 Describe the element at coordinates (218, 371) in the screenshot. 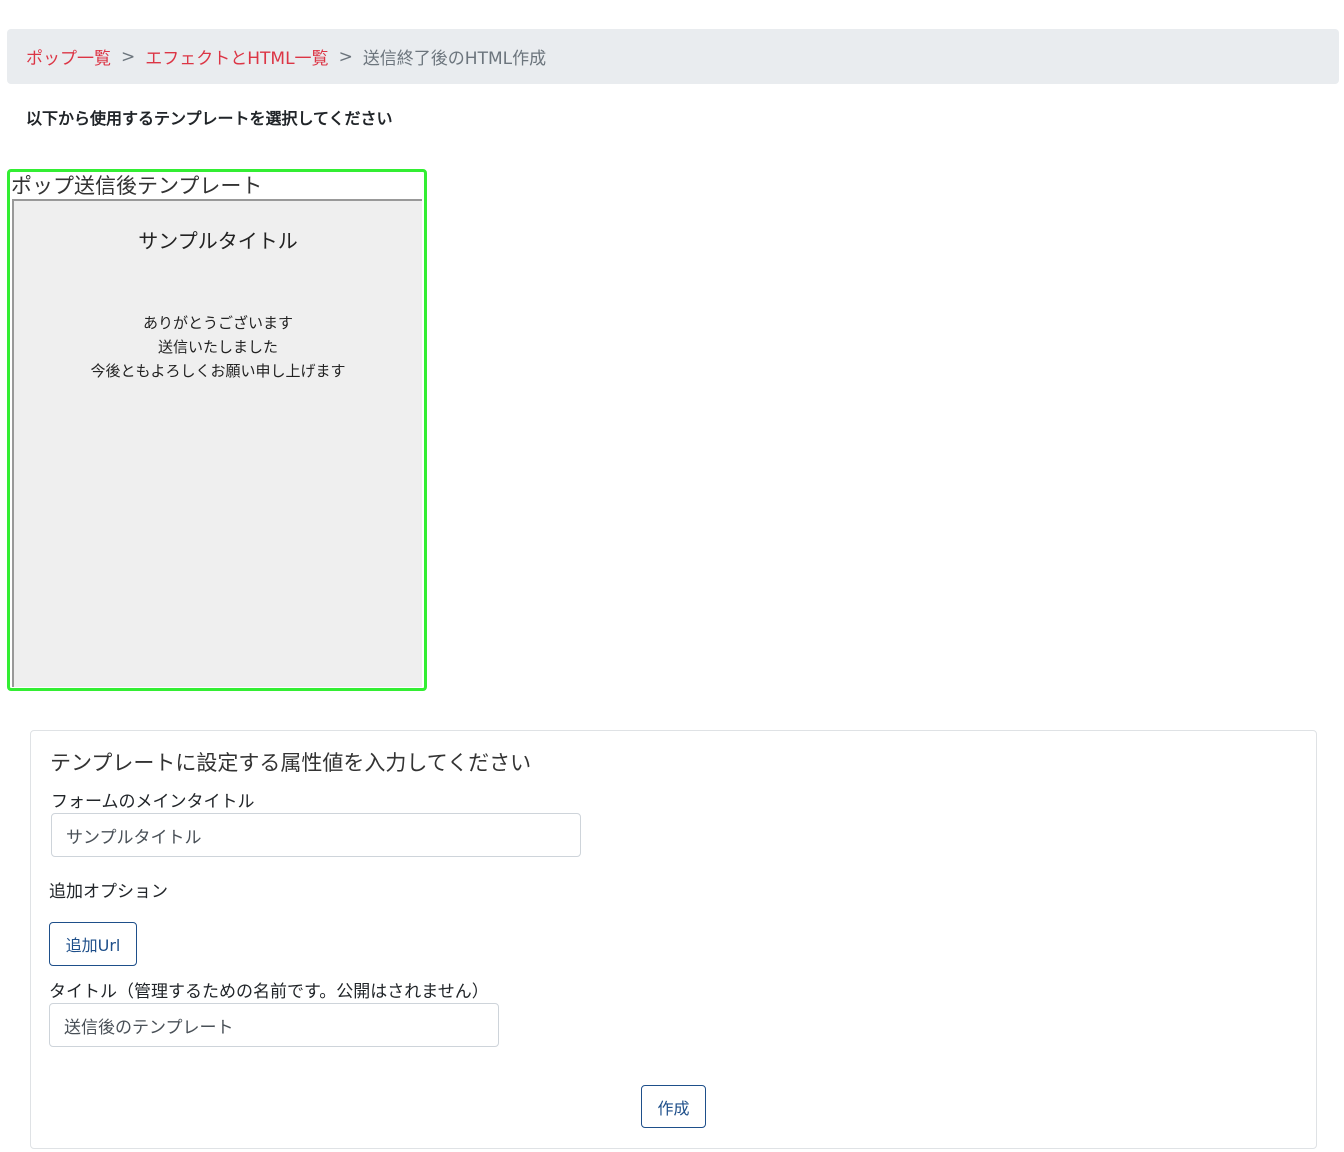

I see `preview-message-line: 今後ともよろしくお願い申し上げます` at that location.